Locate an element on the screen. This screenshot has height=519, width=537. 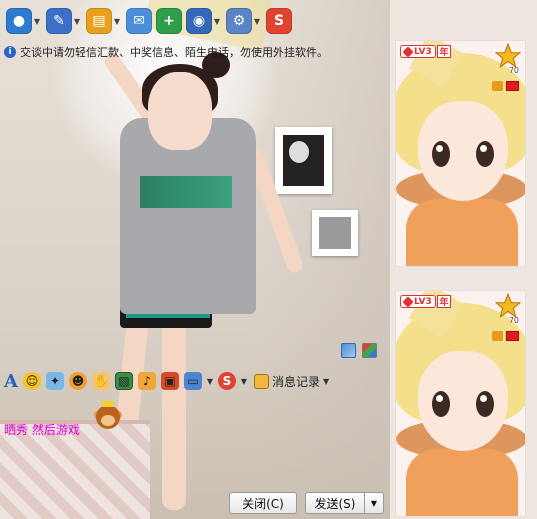
chat-toolbar: ● ▼ ✎ ▼ ▤ ▼ ✉ + ◉ ▼ ⚙ ▼ S is located at coordinates (195, 21).